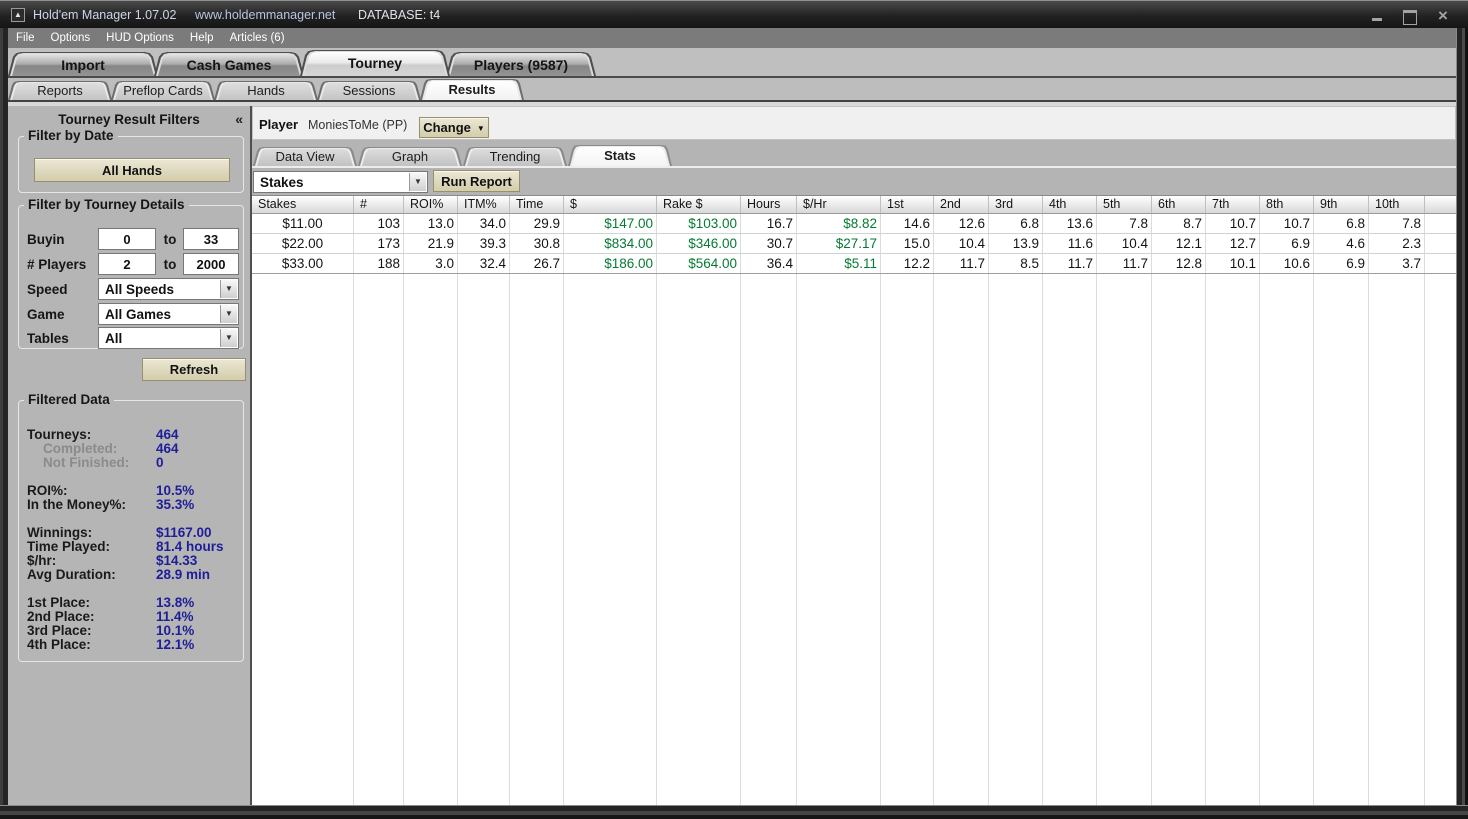 The image size is (1468, 819). What do you see at coordinates (175, 504) in the screenshot?
I see `stat-value: 35.3%` at bounding box center [175, 504].